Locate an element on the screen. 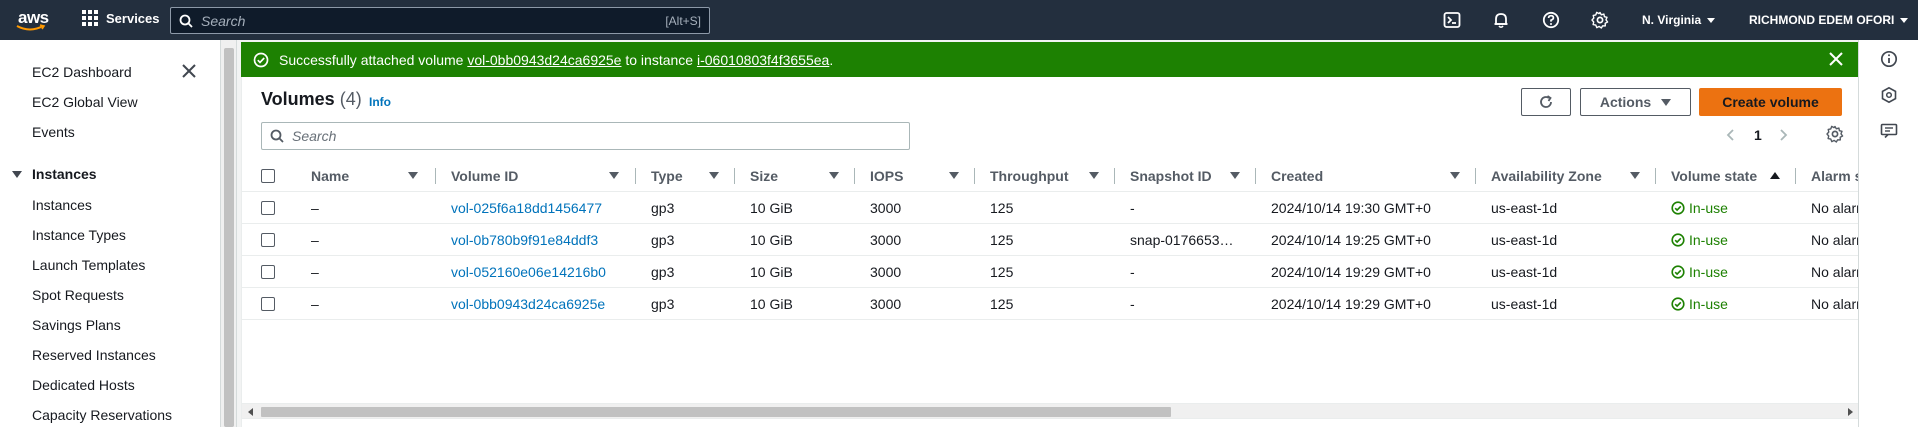 This screenshot has height=427, width=1918. cell-volume-id: vol-025f6a18dd1456477 is located at coordinates (526, 208).